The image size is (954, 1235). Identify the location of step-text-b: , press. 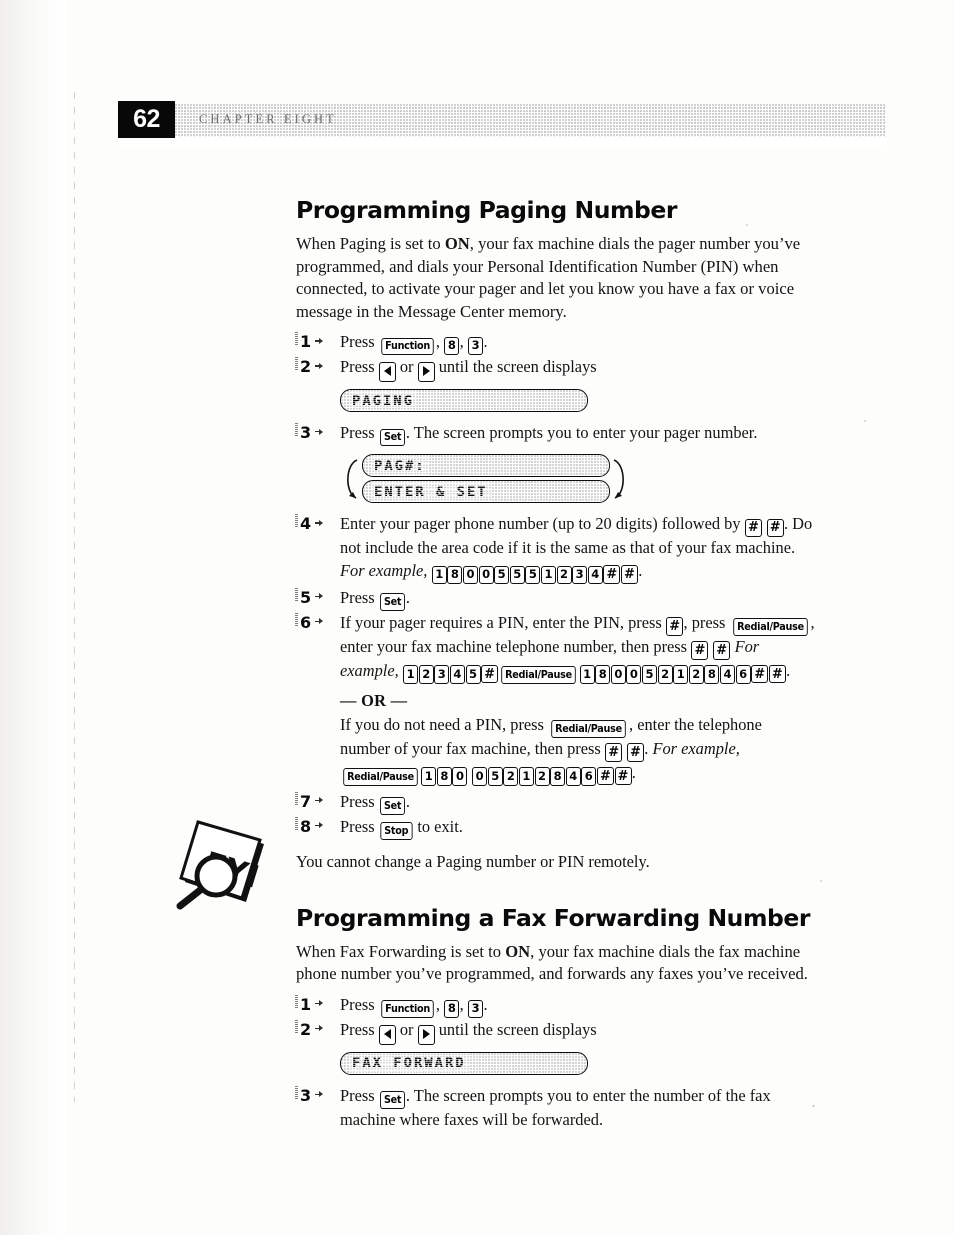
(704, 622).